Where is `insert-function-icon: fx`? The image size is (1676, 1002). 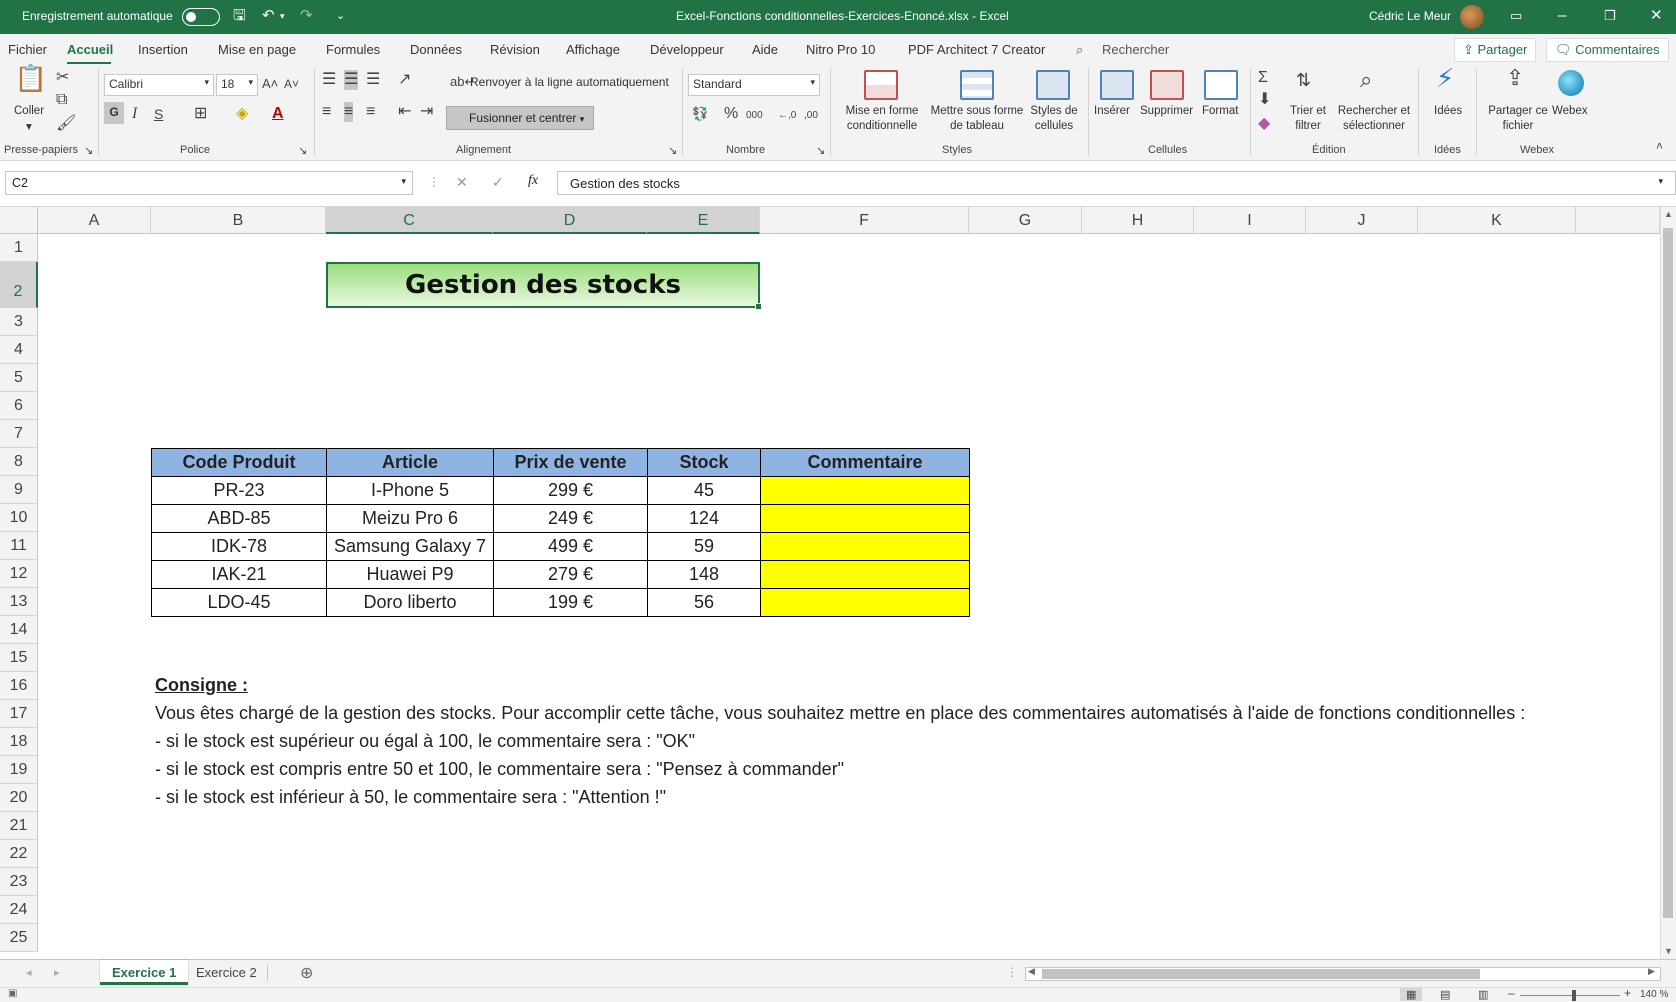 insert-function-icon: fx is located at coordinates (533, 181).